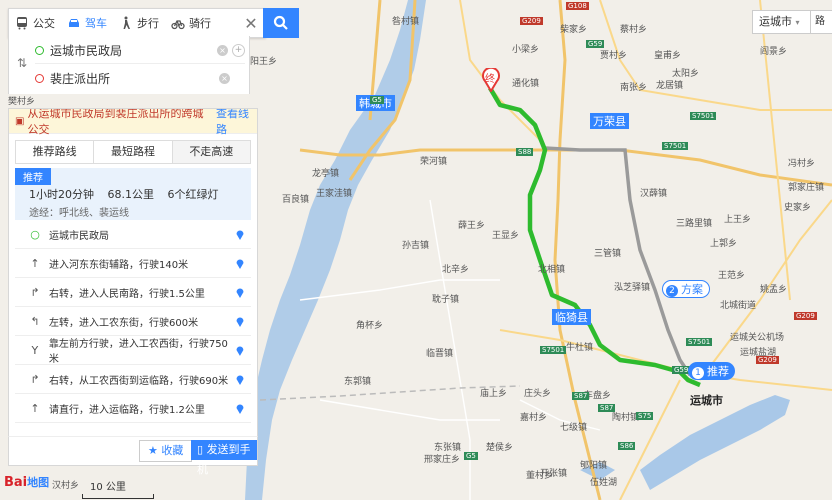  What do you see at coordinates (797, 206) in the screenshot?
I see `map-town-label: 史家乡` at bounding box center [797, 206].